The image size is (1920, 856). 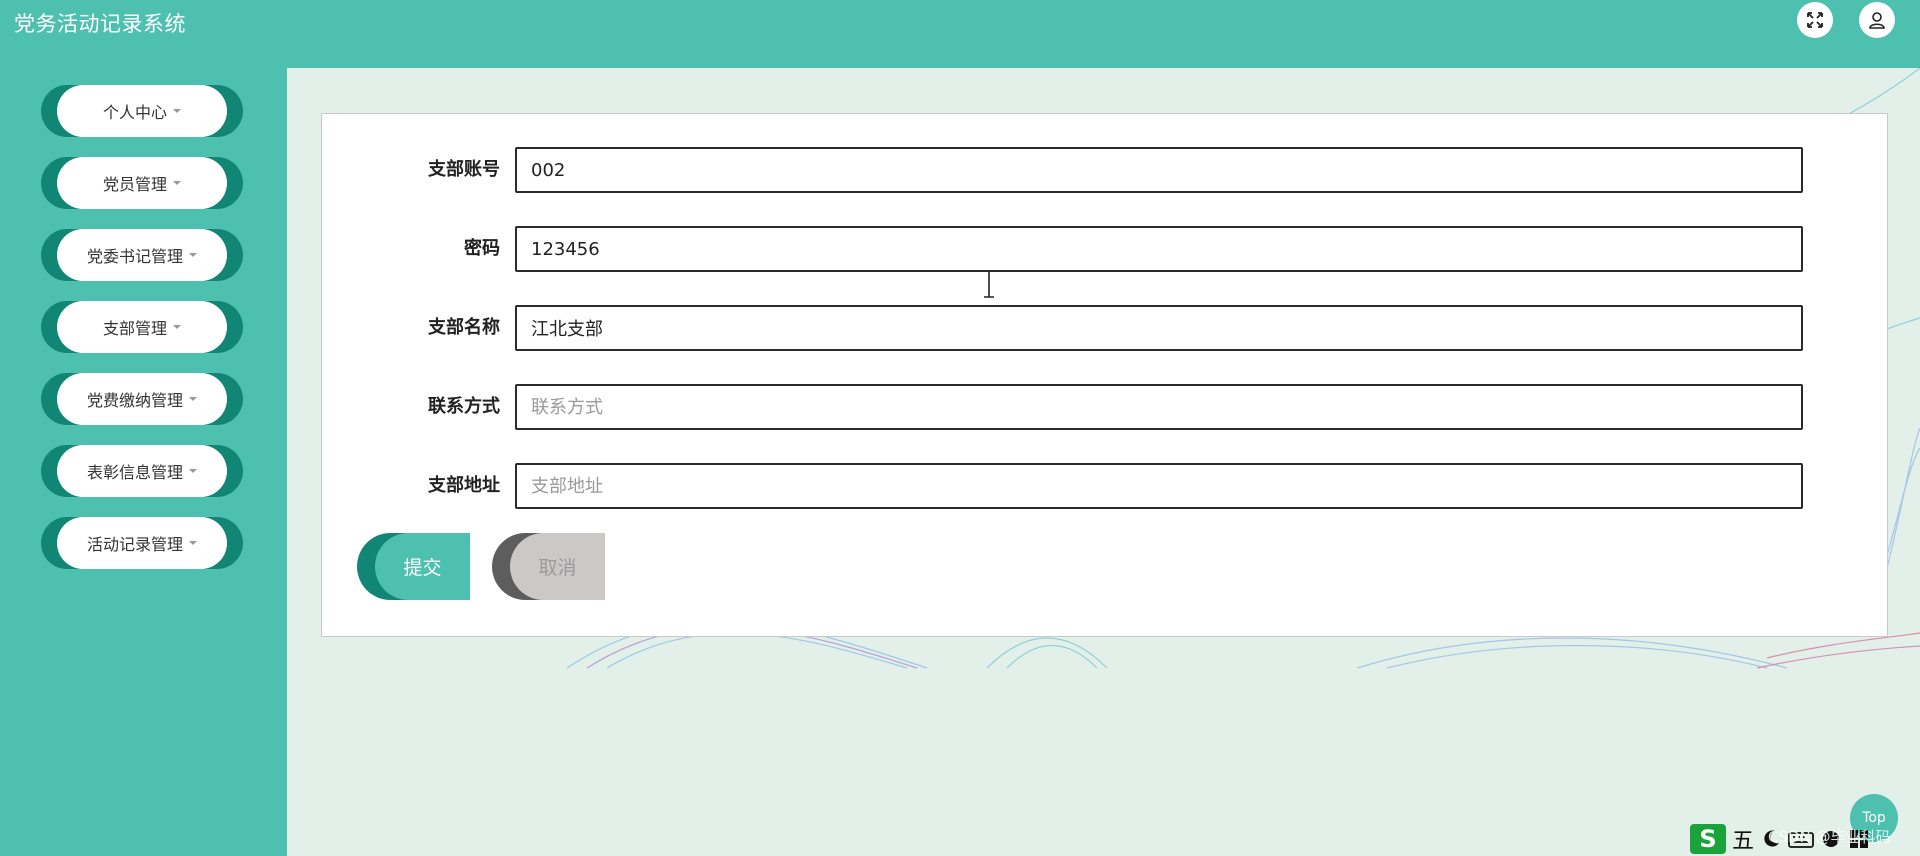 I want to click on fullscreen-button, so click(x=1815, y=20).